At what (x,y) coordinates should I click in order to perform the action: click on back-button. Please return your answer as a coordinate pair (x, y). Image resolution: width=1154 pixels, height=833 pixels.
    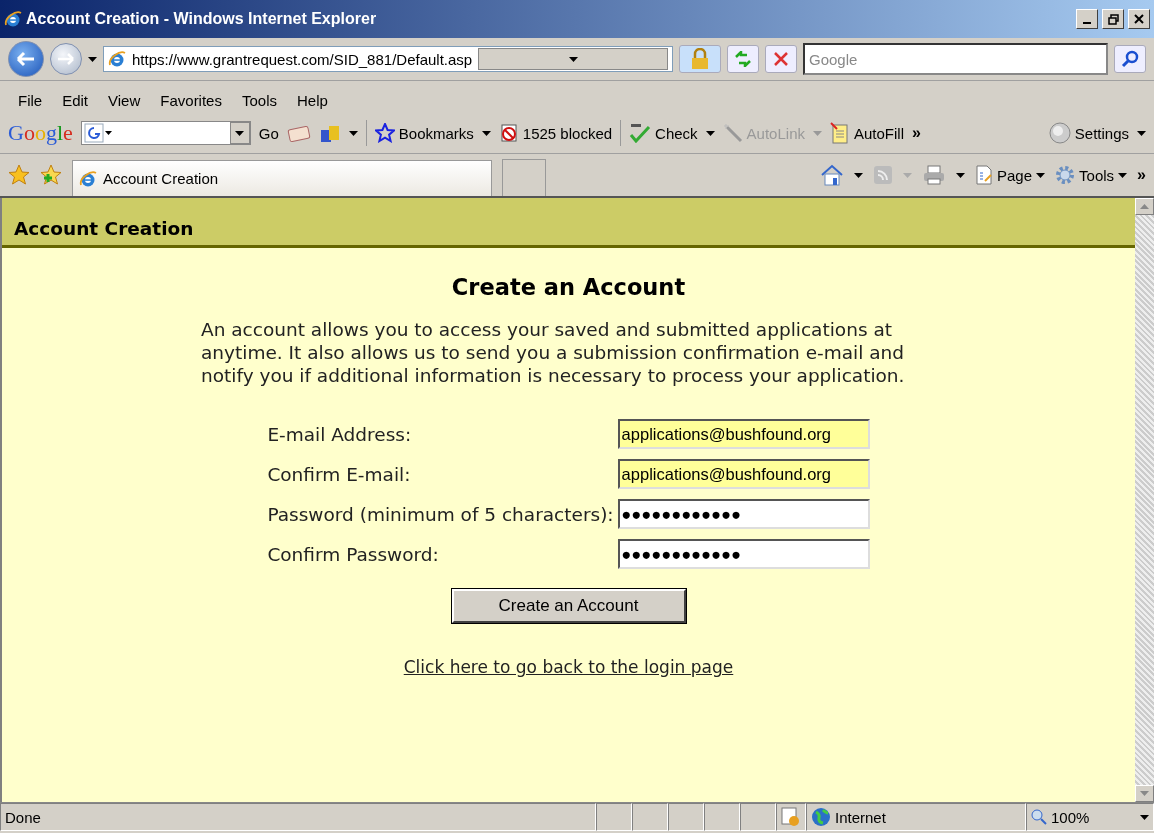
    Looking at the image, I should click on (26, 59).